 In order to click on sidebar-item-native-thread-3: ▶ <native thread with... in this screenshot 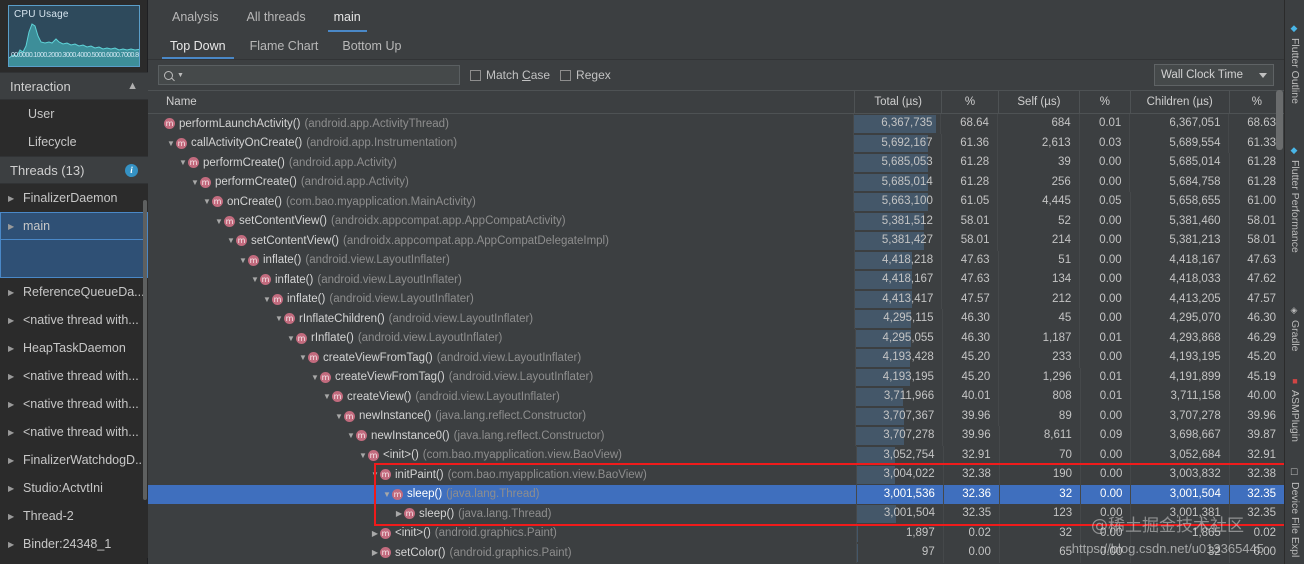, I will do `click(74, 404)`.